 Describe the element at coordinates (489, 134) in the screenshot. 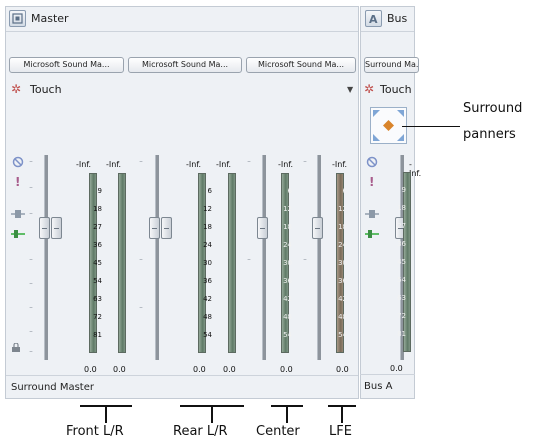

I see `annotation-panners: panners` at that location.